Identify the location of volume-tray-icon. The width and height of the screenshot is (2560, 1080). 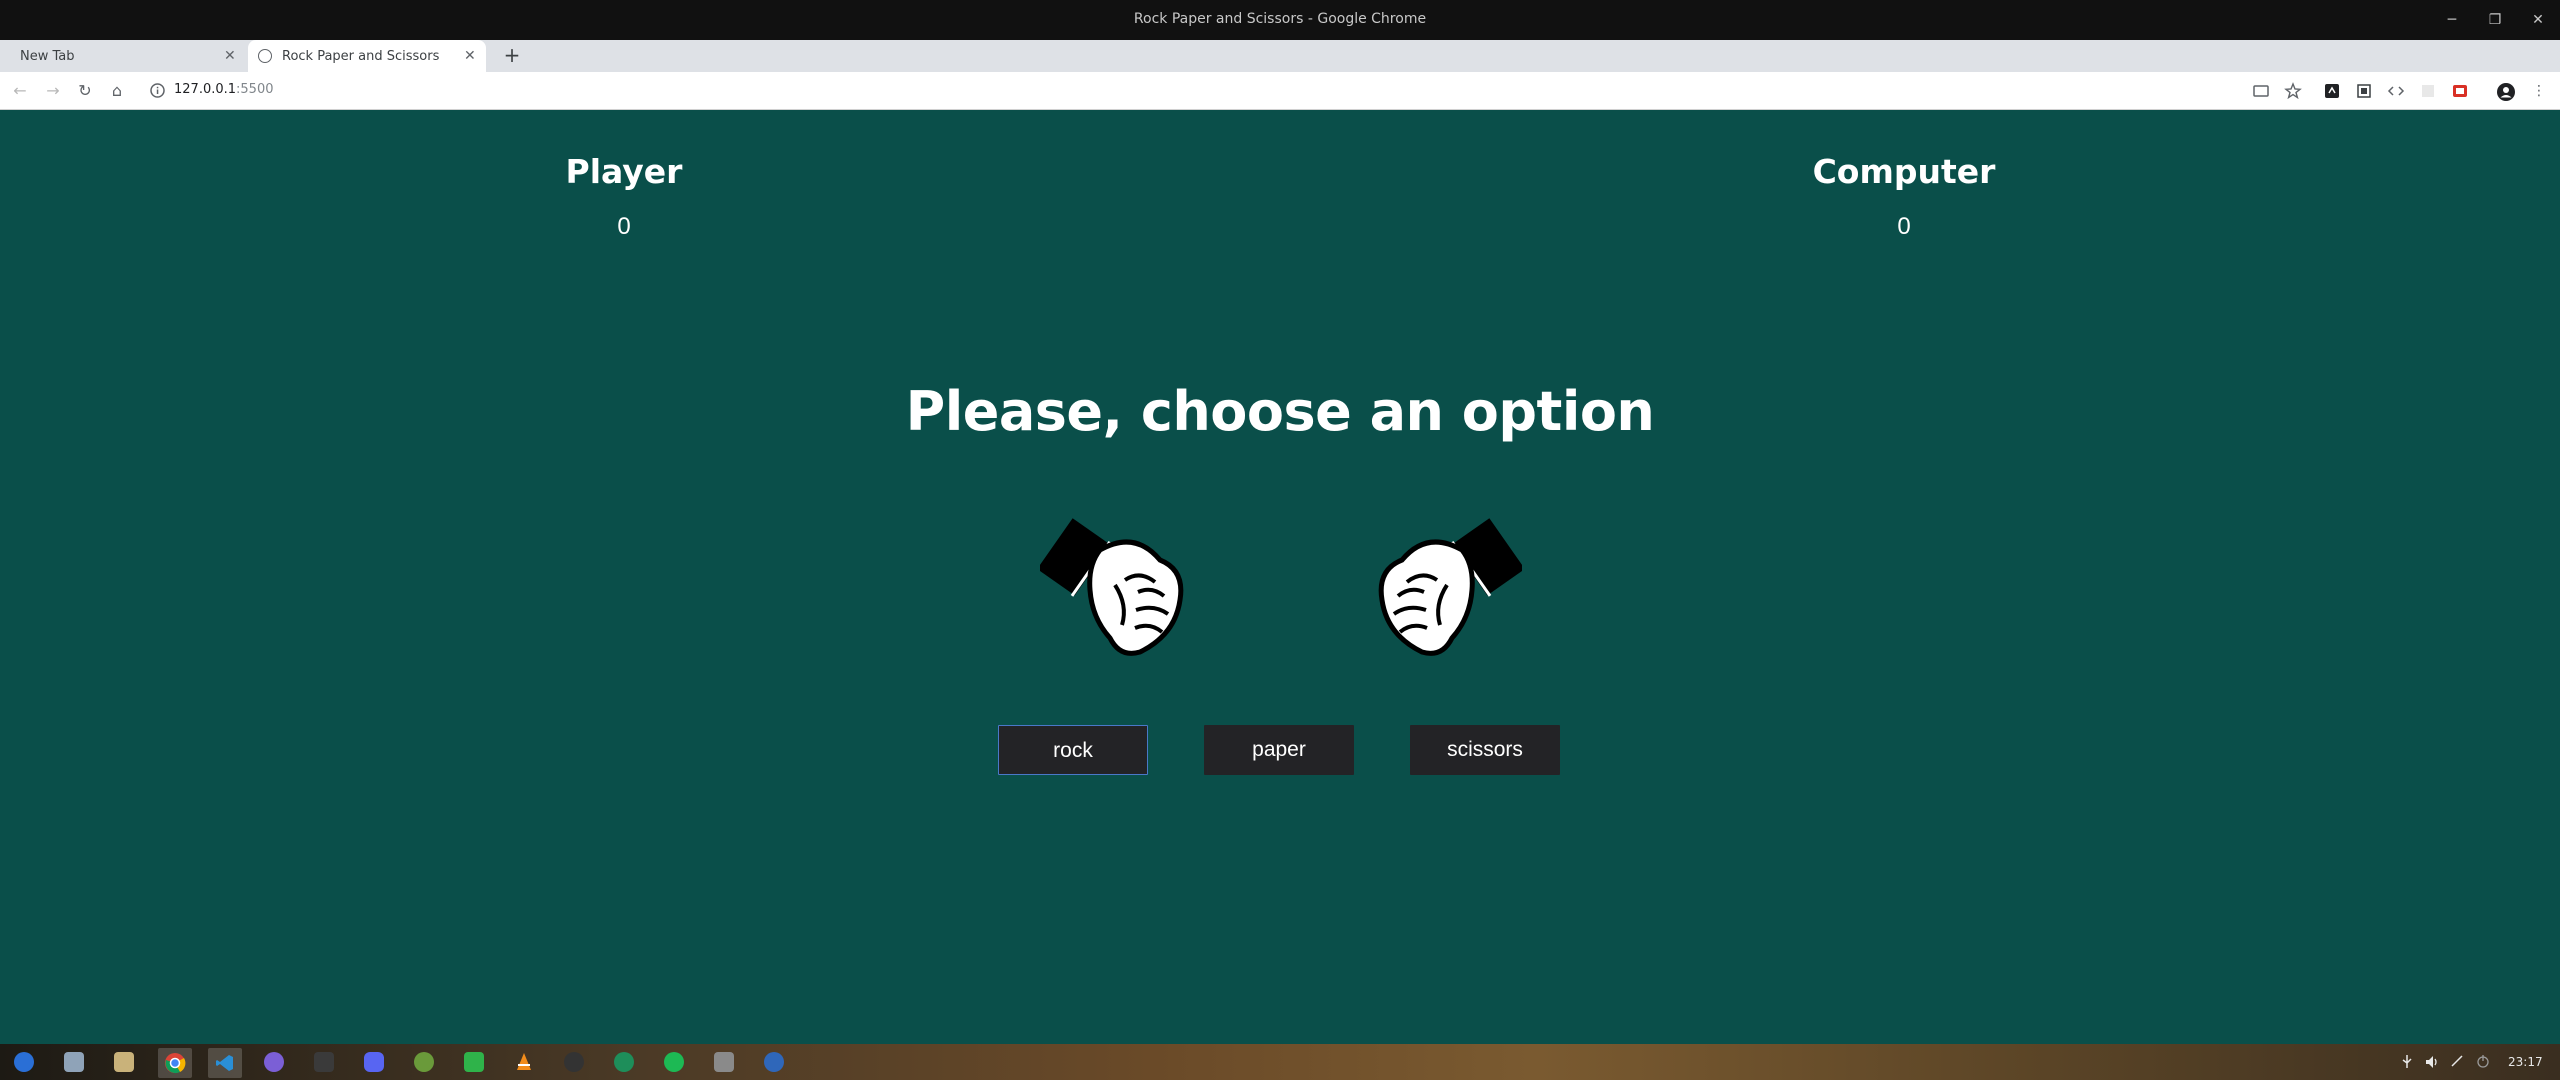
(2432, 1064).